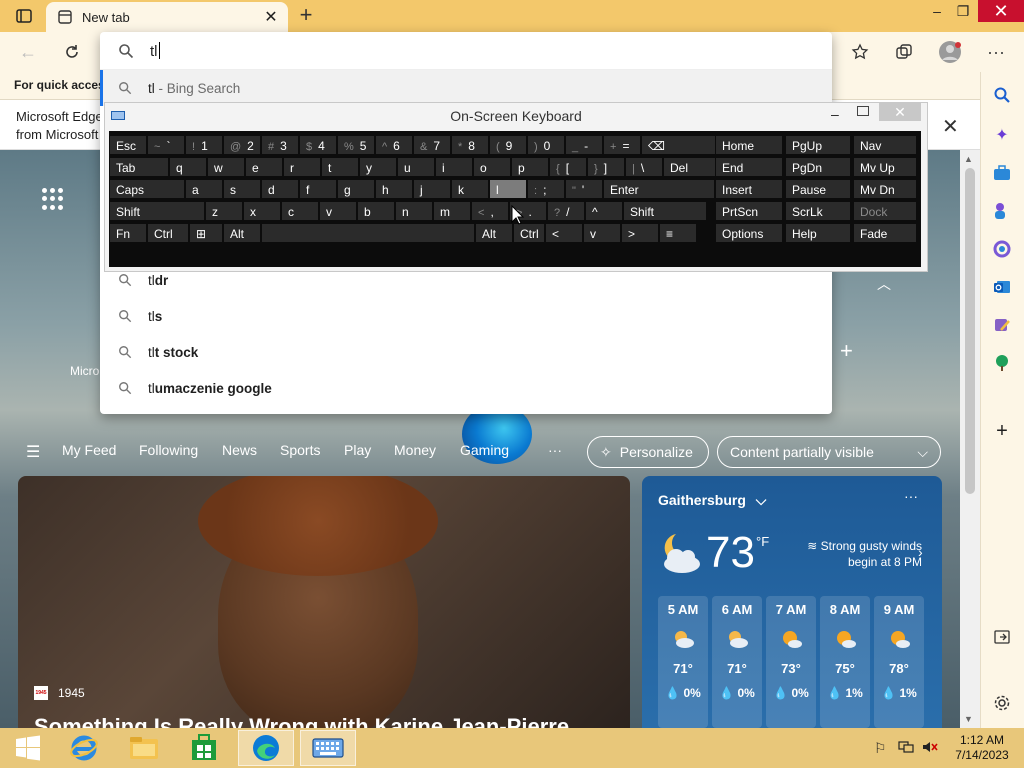 The width and height of the screenshot is (1024, 768). What do you see at coordinates (880, 748) in the screenshot?
I see `action-center-flag-icon: ⚐` at bounding box center [880, 748].